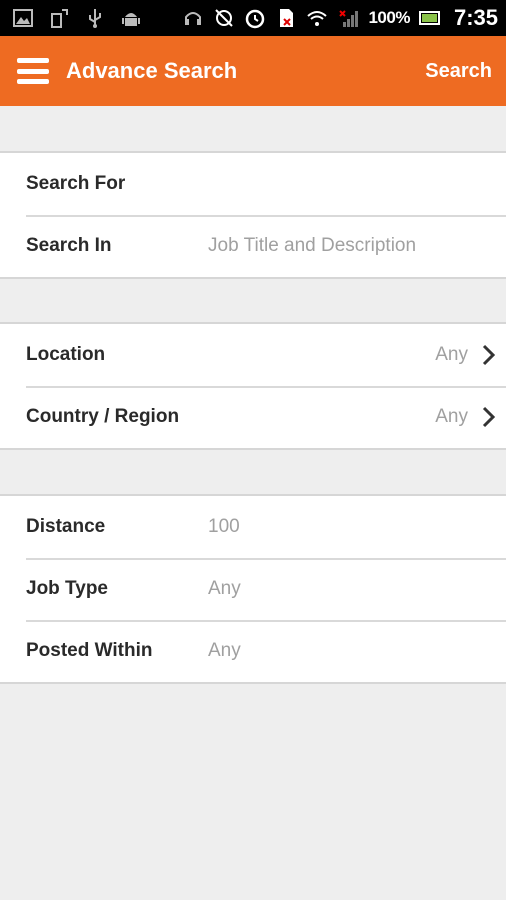 This screenshot has height=900, width=506. Describe the element at coordinates (348, 18) in the screenshot. I see `signal-icon` at that location.